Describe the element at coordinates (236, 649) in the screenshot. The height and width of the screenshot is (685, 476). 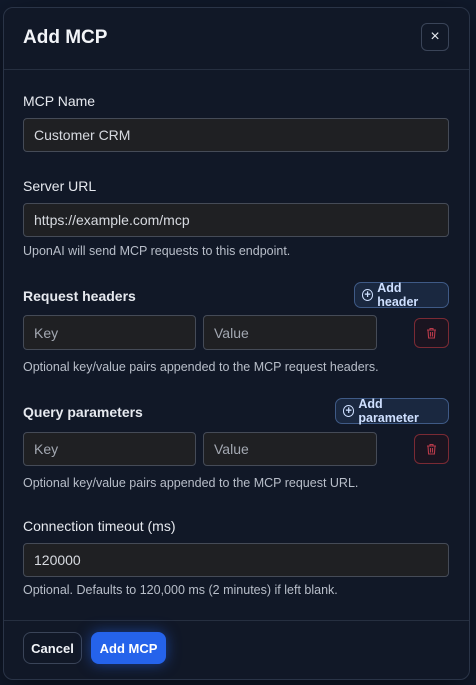
I see `dialog-footer: Cancel Add MCP` at that location.